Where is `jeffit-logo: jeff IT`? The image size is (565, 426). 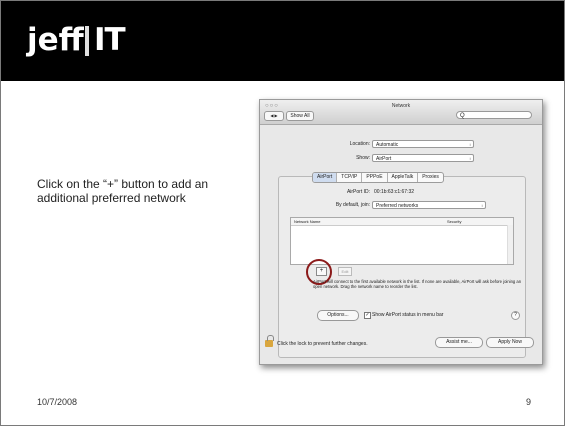 jeffit-logo: jeff IT is located at coordinates (76, 40).